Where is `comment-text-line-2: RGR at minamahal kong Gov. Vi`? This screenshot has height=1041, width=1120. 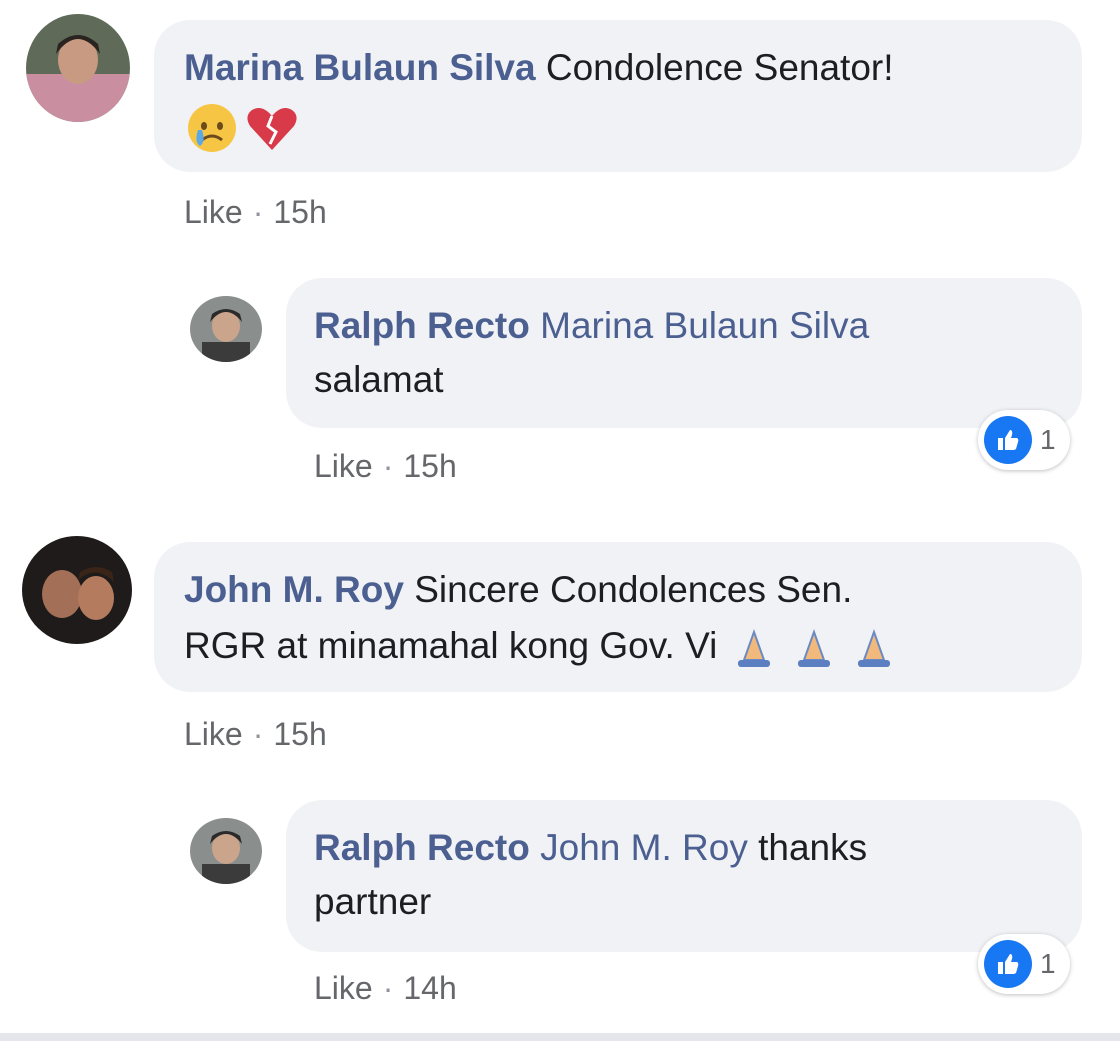 comment-text-line-2: RGR at minamahal kong Gov. Vi is located at coordinates (554, 647).